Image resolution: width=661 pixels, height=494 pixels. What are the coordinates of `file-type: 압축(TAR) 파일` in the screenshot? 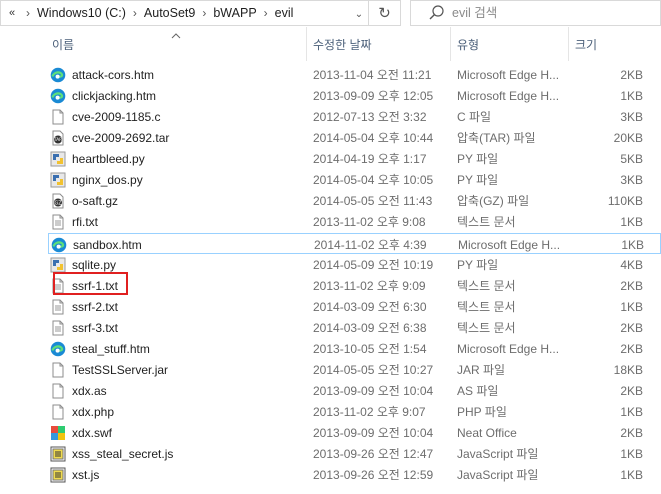 It's located at (496, 138).